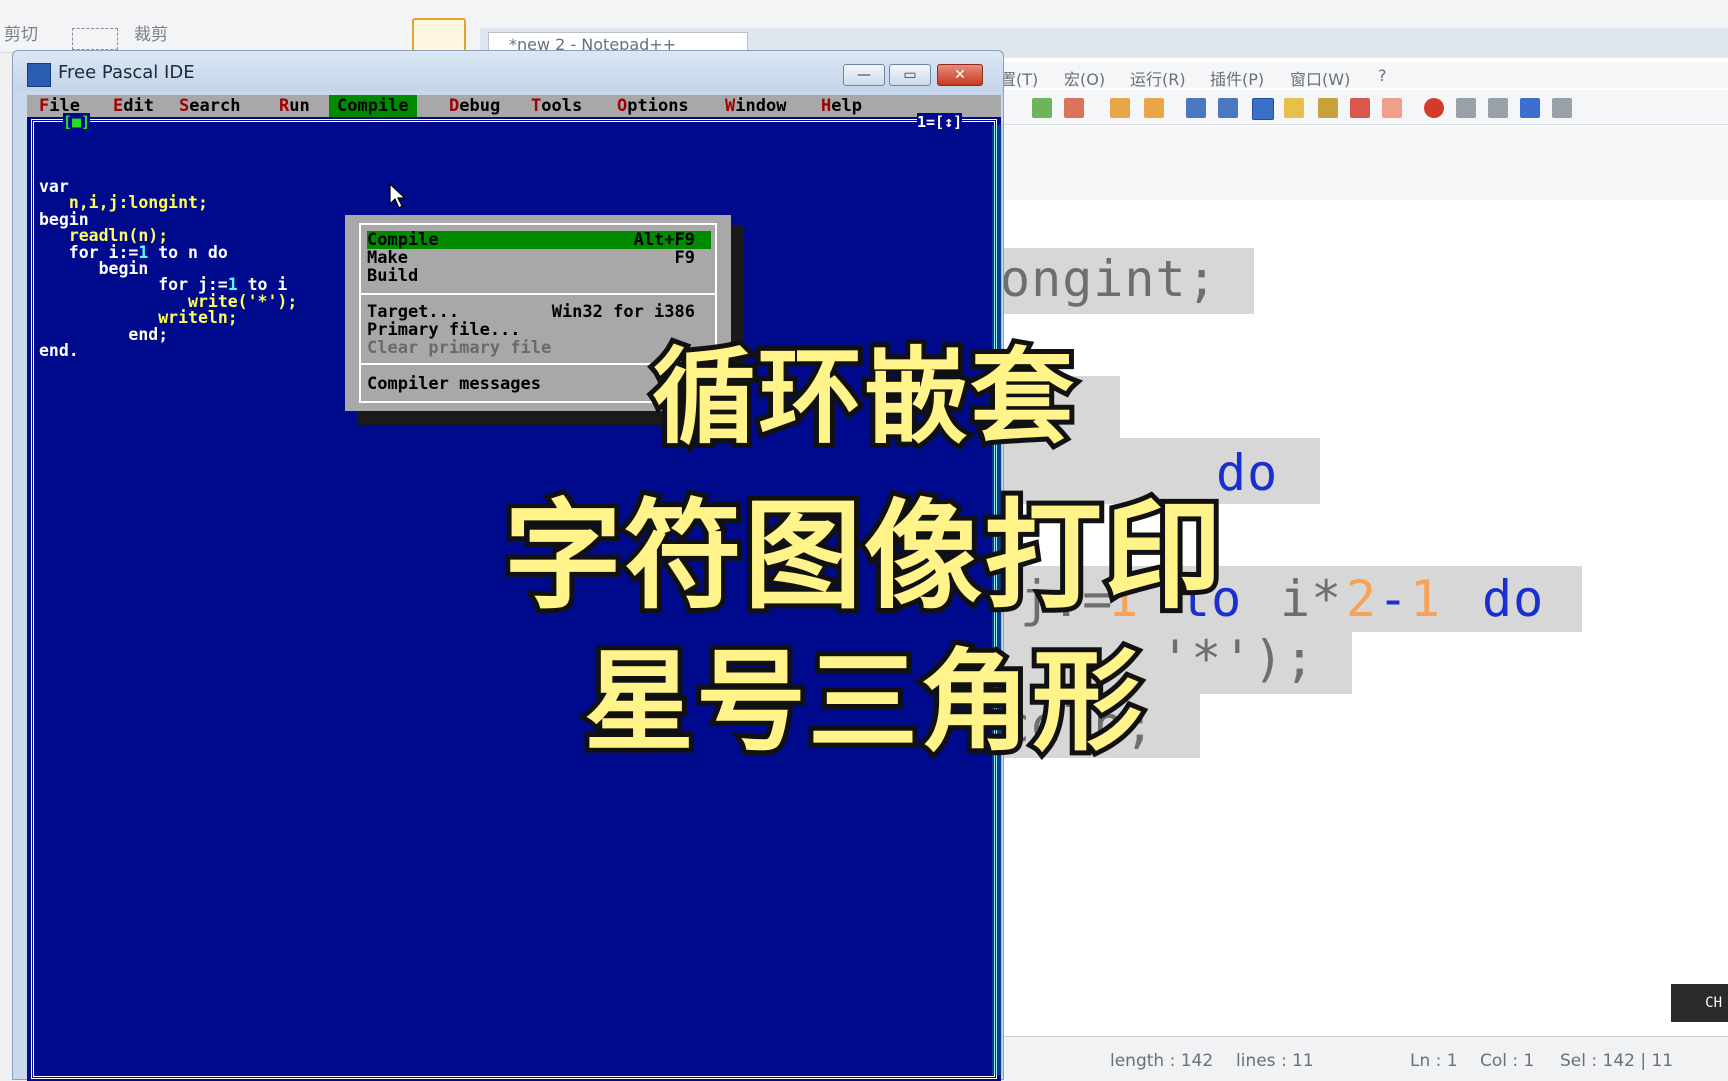 The height and width of the screenshot is (1081, 1728). Describe the element at coordinates (151, 32) in the screenshot. I see `crop-label: 裁剪` at that location.